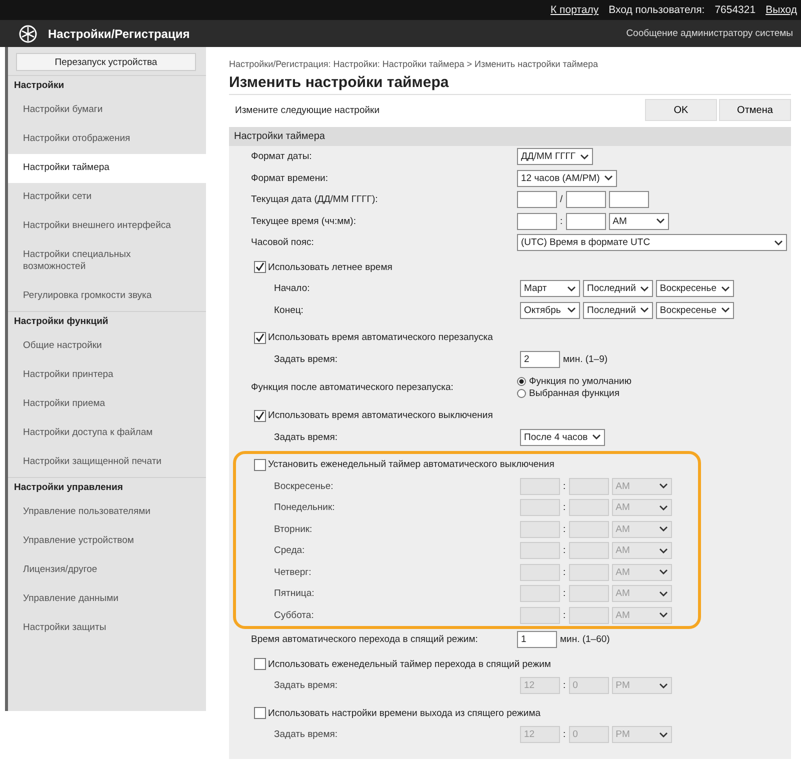 This screenshot has height=769, width=801. I want to click on section-heading: Настройки таймера, so click(510, 136).